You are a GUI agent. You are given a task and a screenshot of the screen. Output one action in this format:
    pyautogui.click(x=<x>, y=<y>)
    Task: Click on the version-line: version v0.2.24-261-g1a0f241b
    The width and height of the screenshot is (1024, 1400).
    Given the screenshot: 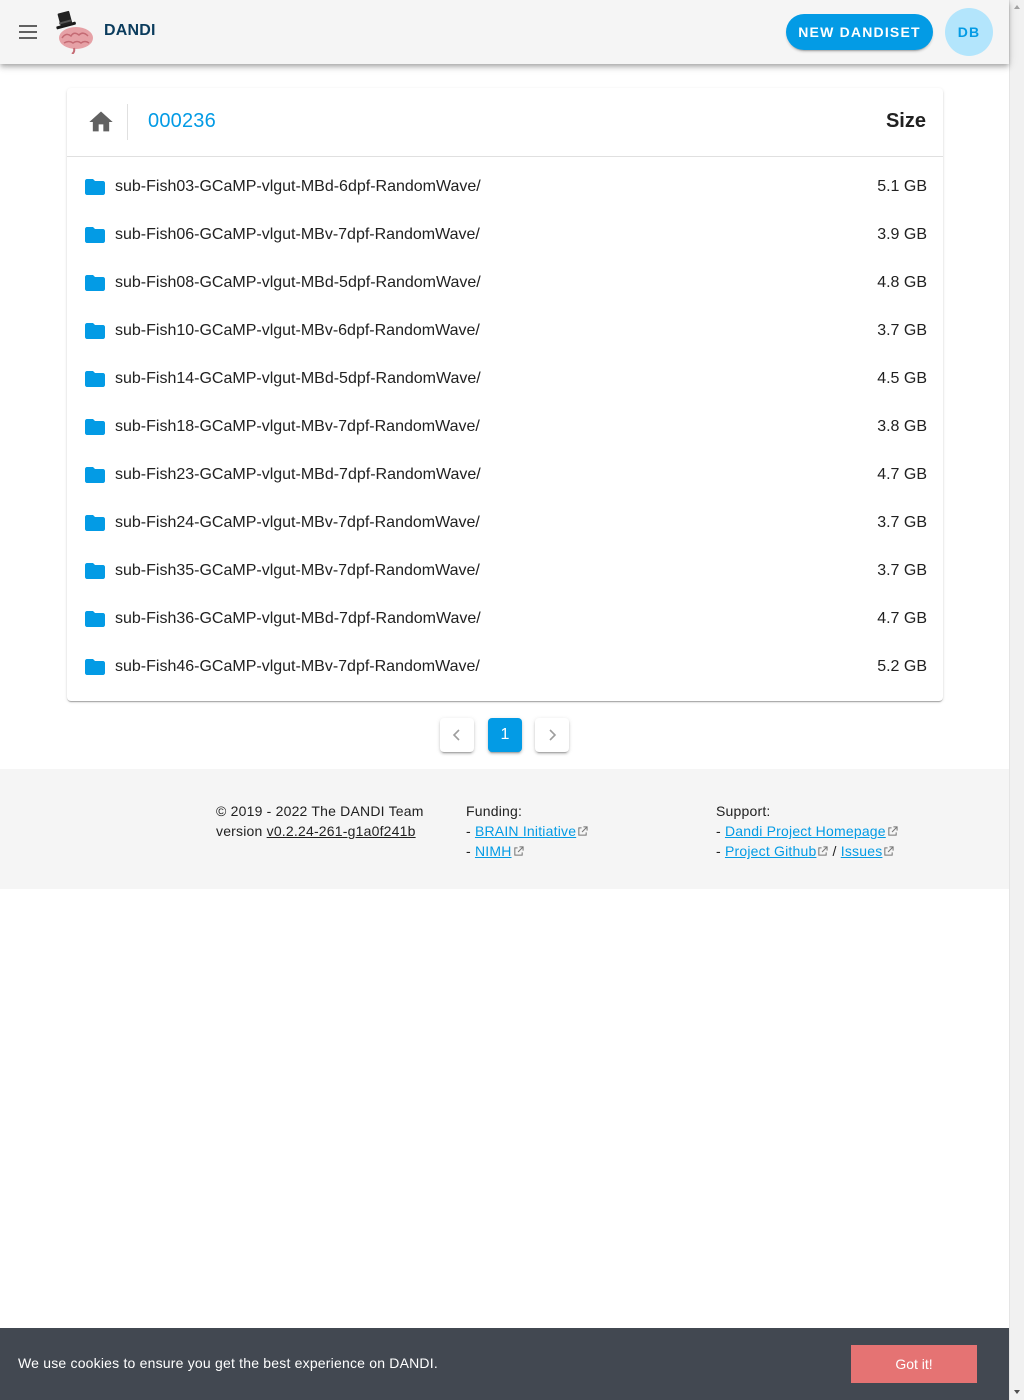 What is the action you would take?
    pyautogui.click(x=320, y=831)
    